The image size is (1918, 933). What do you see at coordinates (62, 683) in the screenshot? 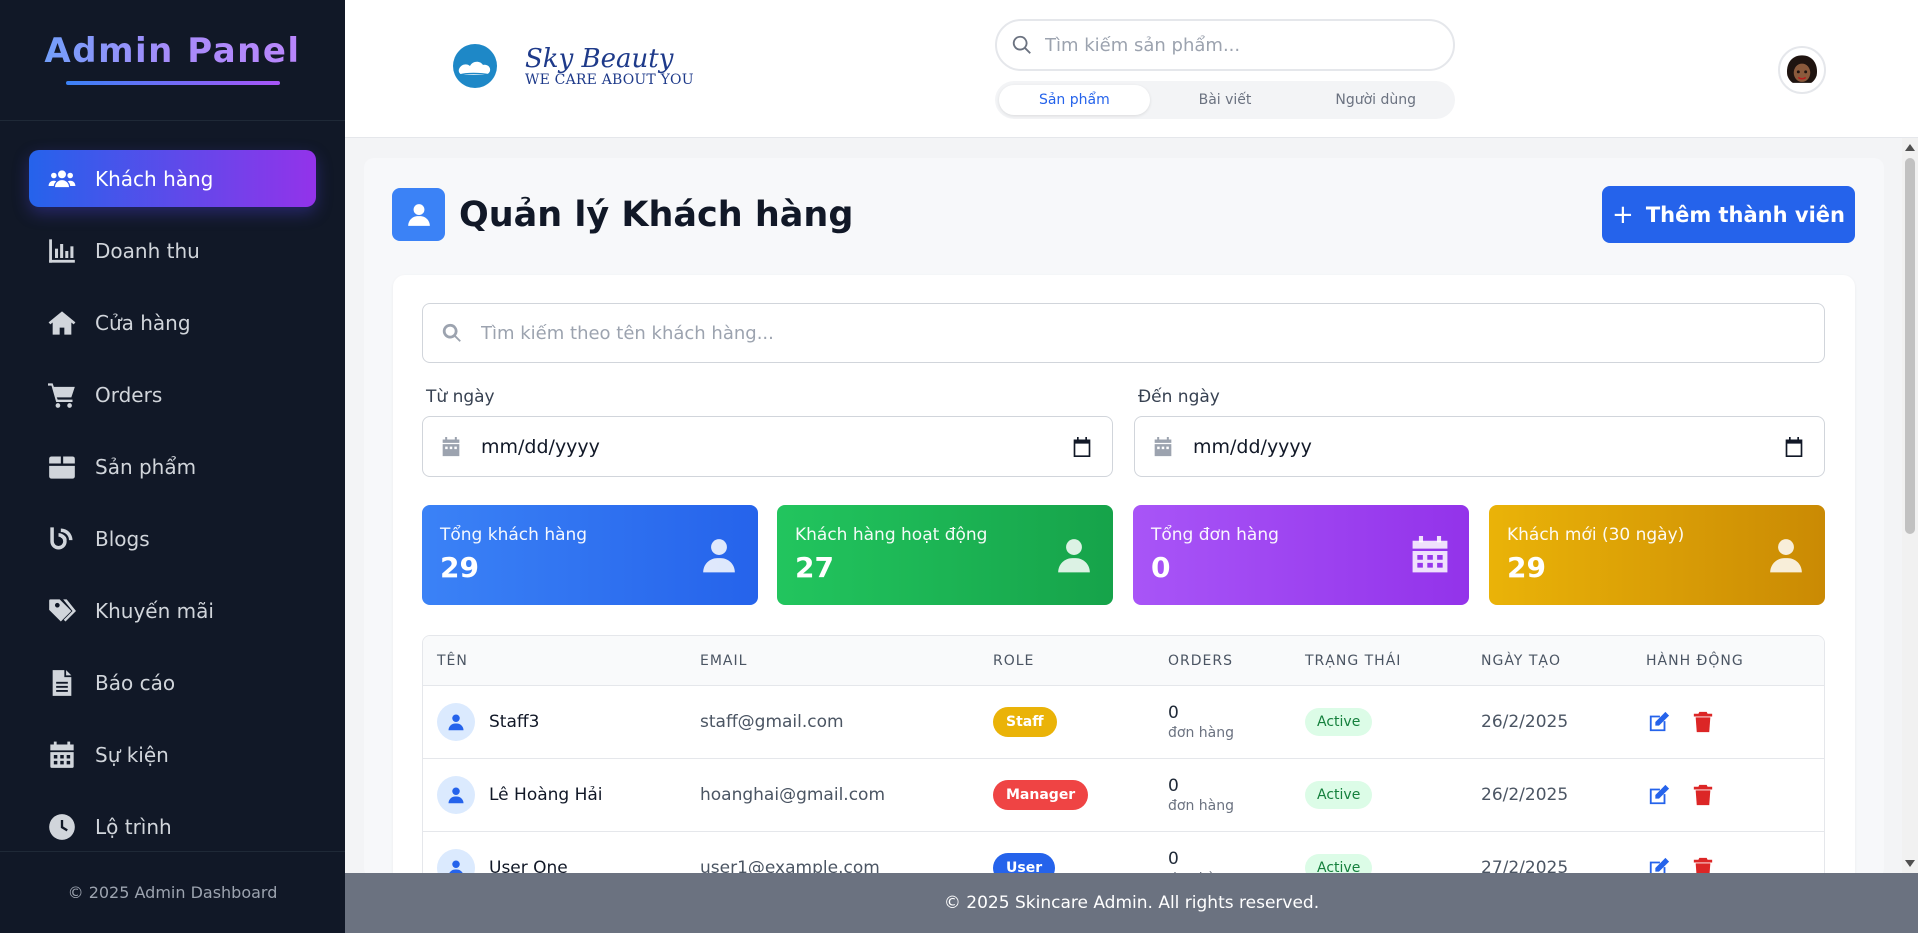
I see `file-icon` at bounding box center [62, 683].